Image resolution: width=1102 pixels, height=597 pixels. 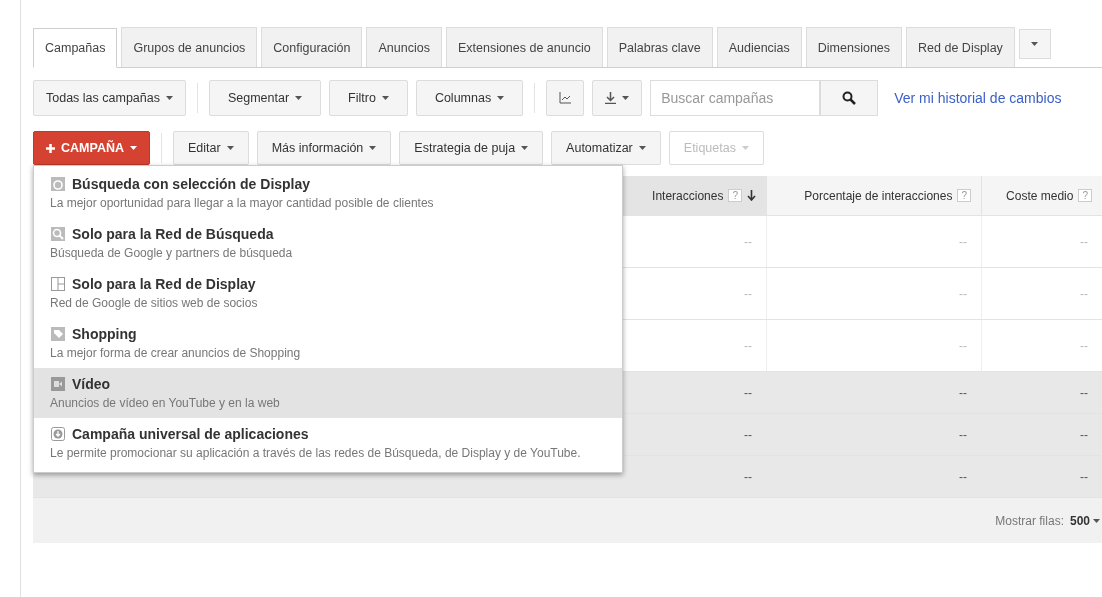 I want to click on search-field: Buscar campañas, so click(x=735, y=98).